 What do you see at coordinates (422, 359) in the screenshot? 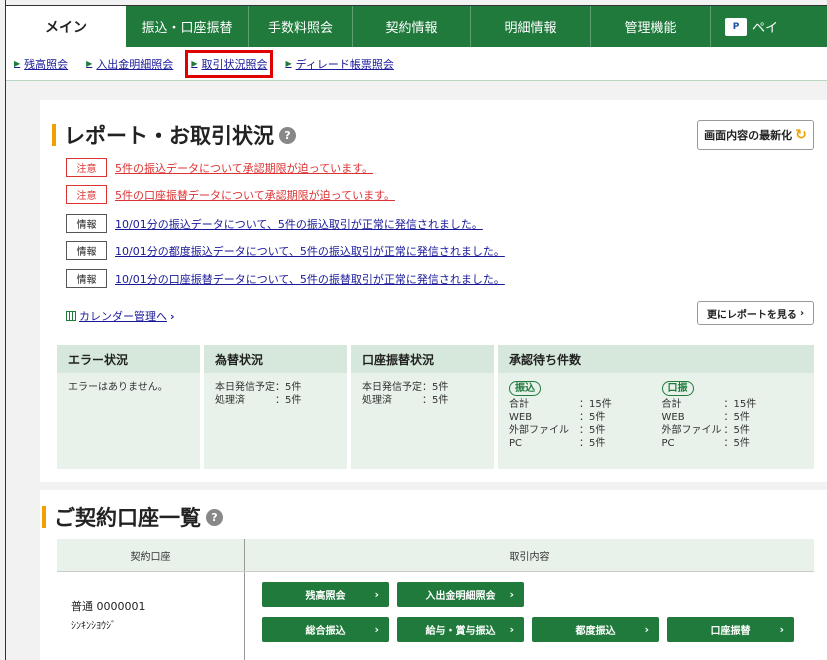
I see `debit-status-heading: 口座振替状況` at bounding box center [422, 359].